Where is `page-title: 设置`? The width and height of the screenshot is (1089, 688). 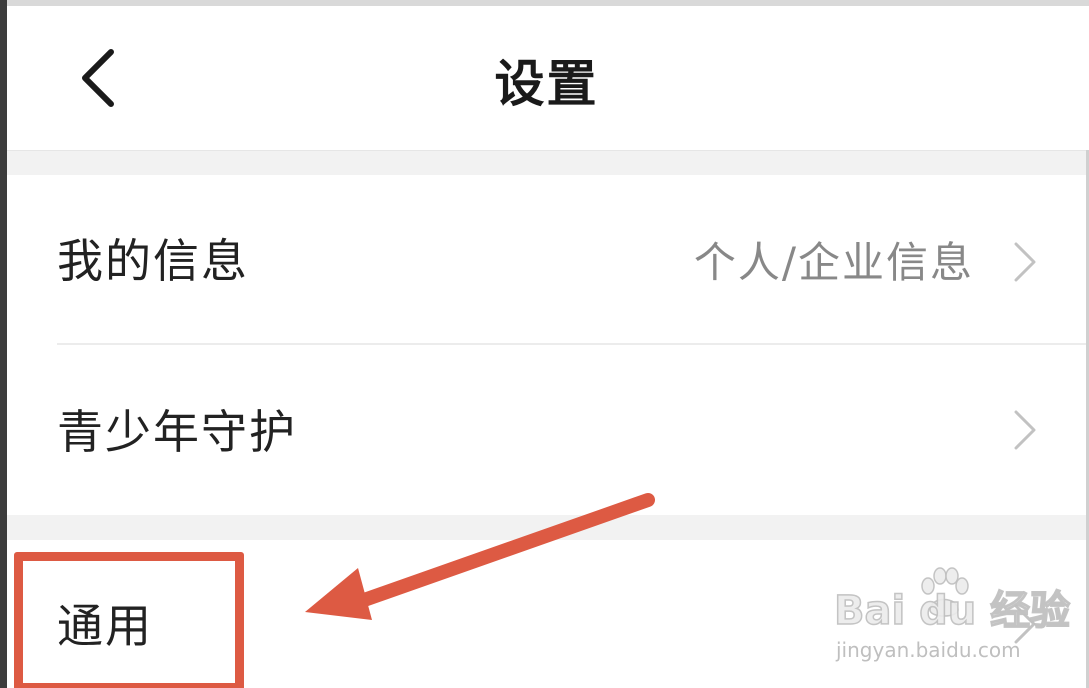
page-title: 设置 is located at coordinates (546, 84).